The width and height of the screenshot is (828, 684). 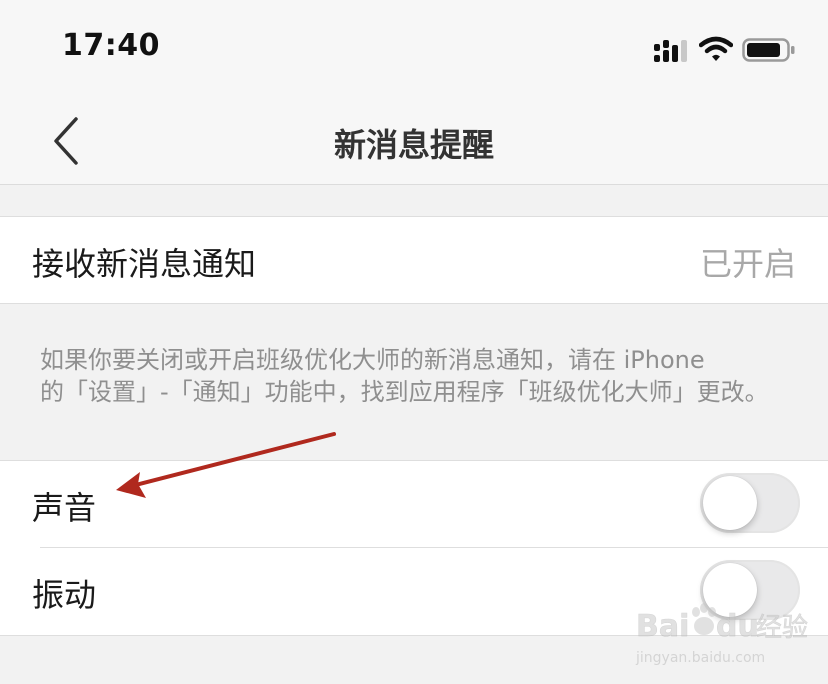 I want to click on nav-divider, so click(x=414, y=184).